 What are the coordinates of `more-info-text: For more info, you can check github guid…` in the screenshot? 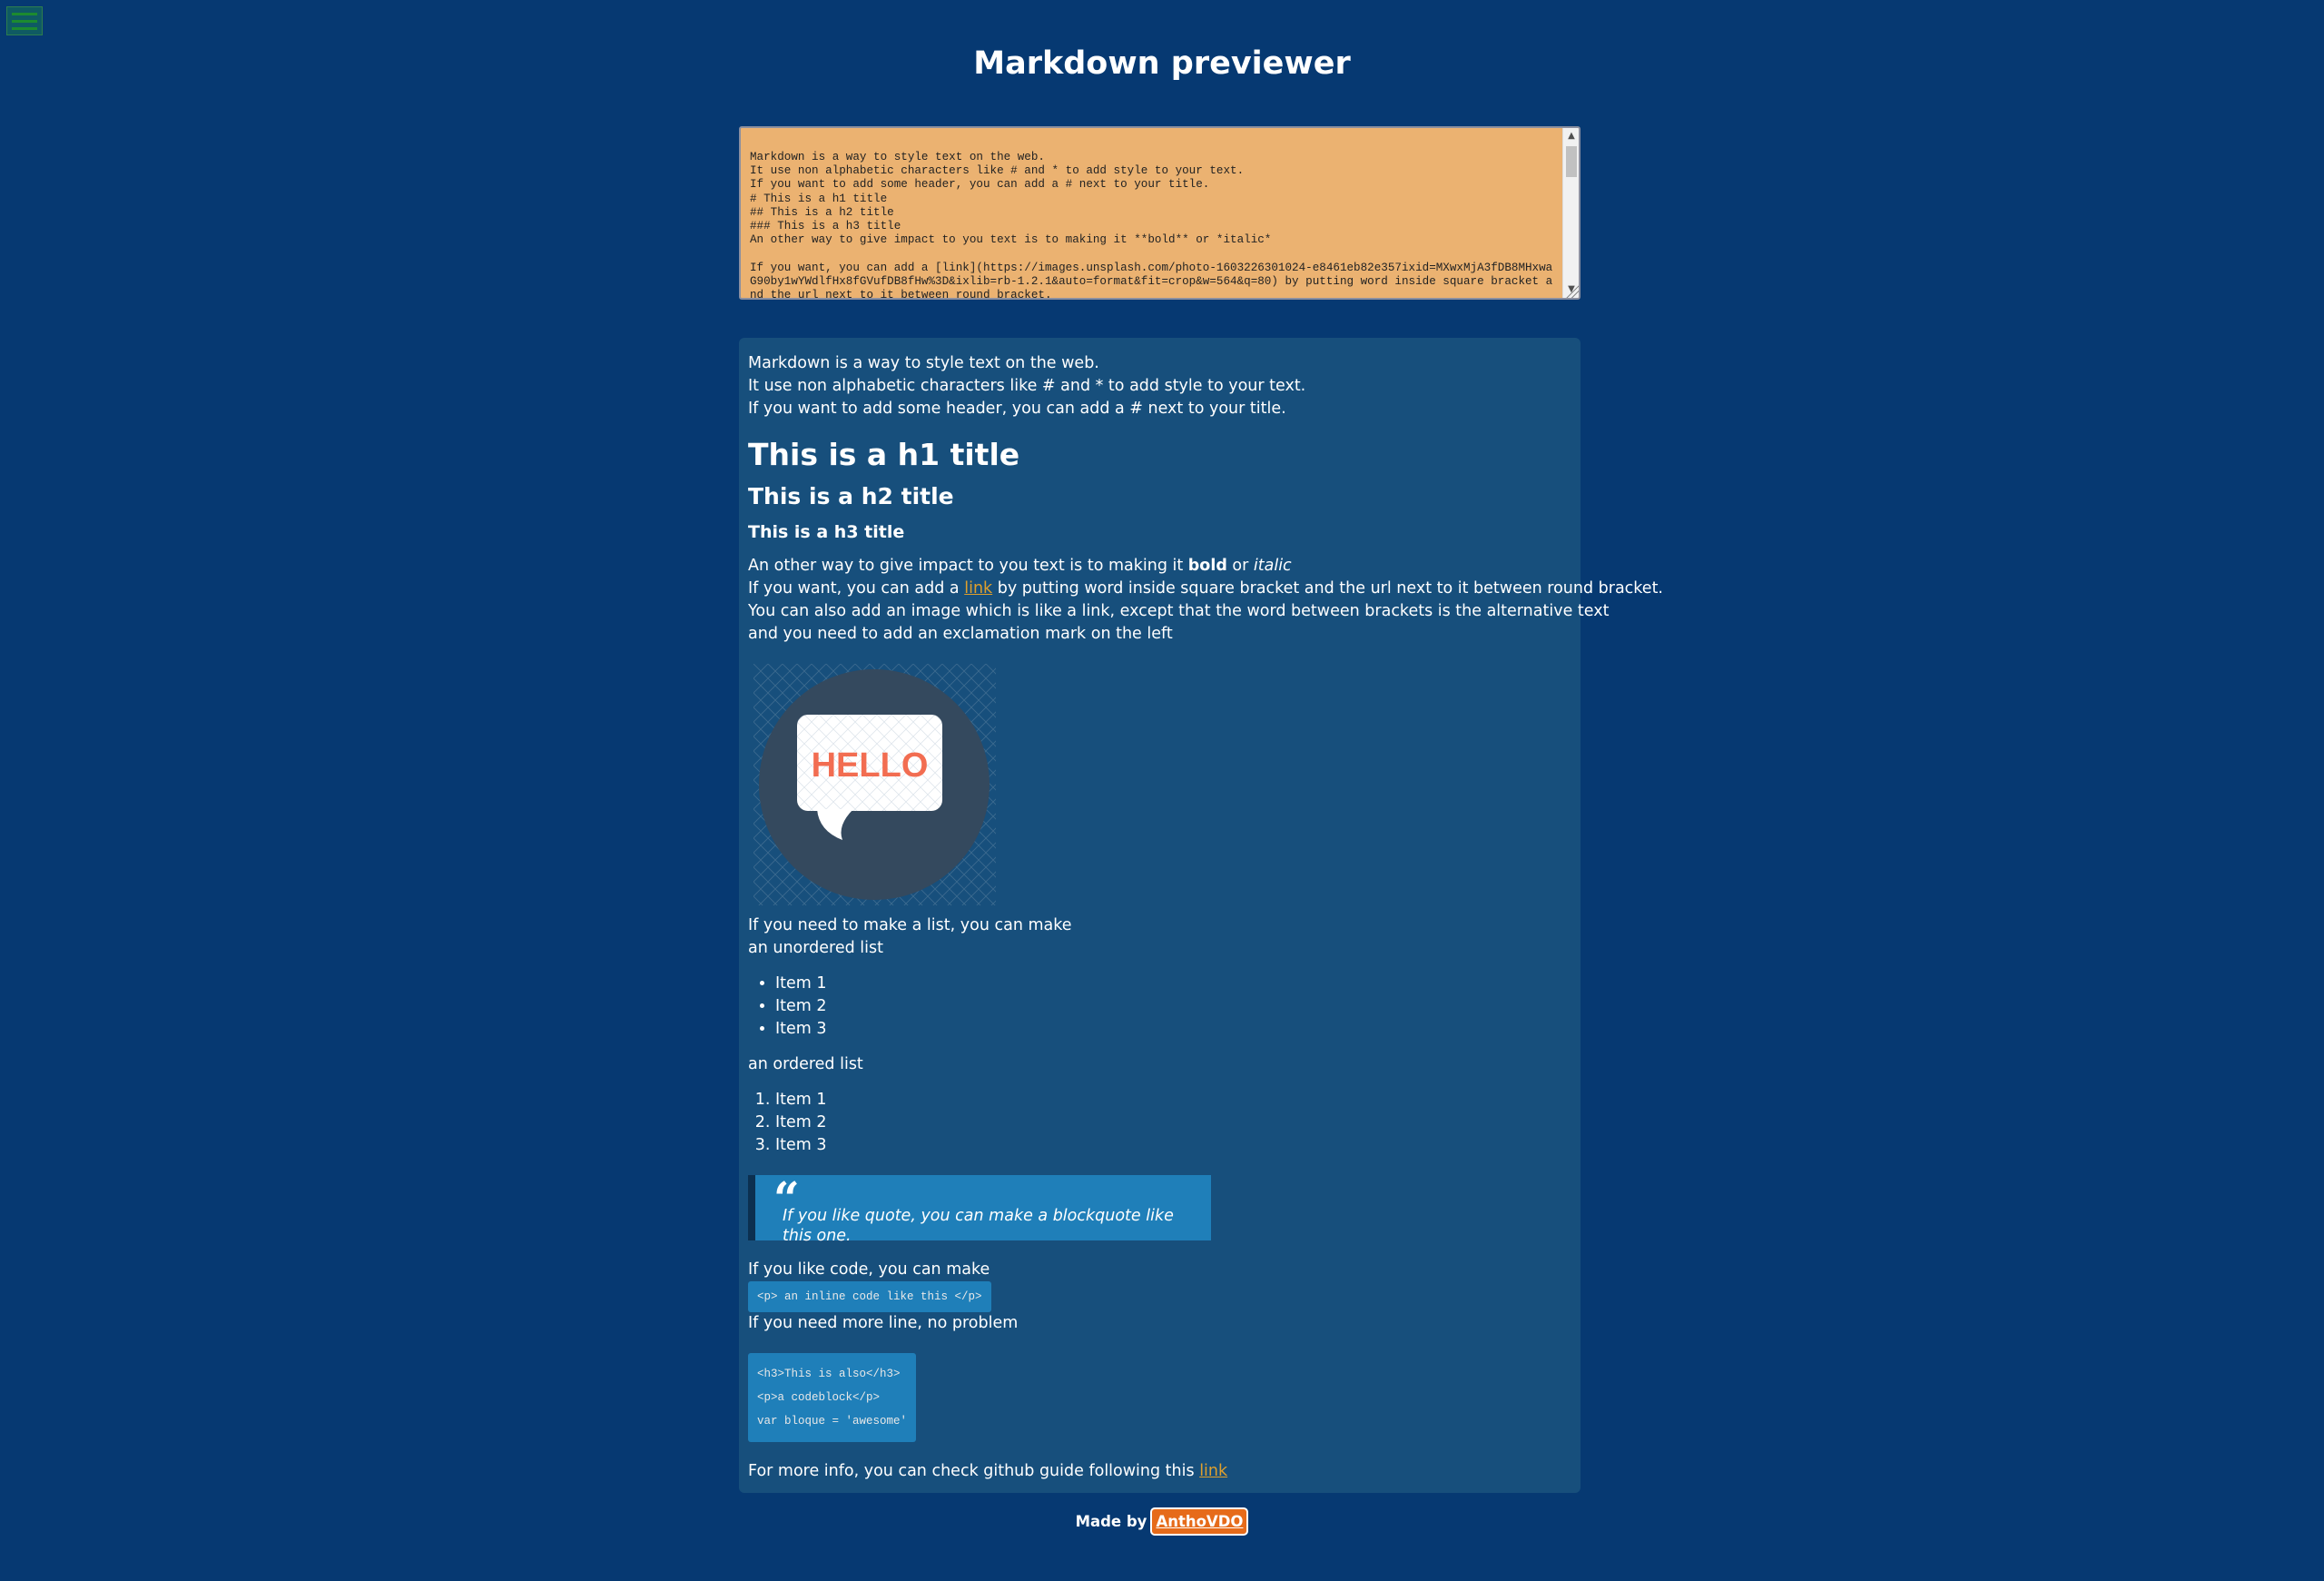 It's located at (974, 1471).